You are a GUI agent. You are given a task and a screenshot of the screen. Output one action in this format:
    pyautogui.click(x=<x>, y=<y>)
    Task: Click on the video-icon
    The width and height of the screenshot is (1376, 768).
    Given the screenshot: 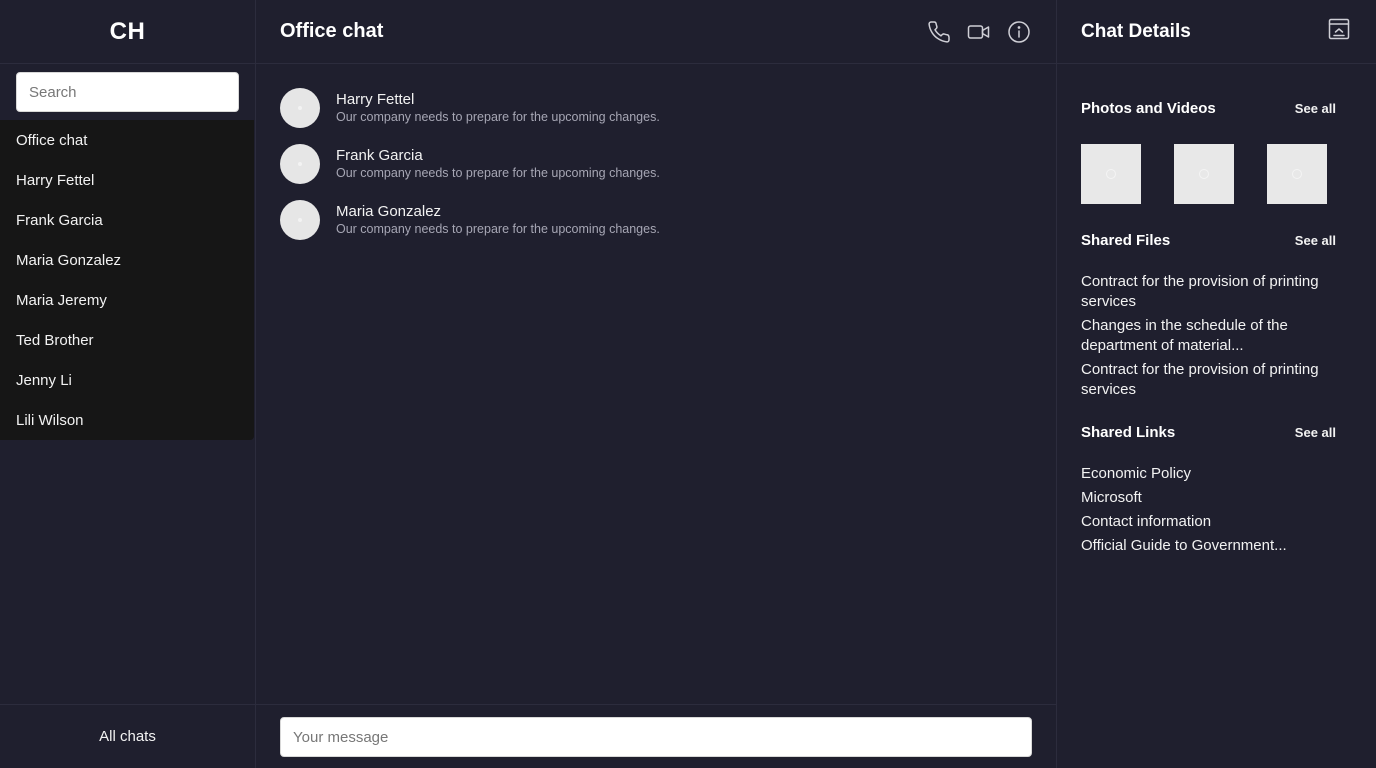 What is the action you would take?
    pyautogui.click(x=979, y=32)
    